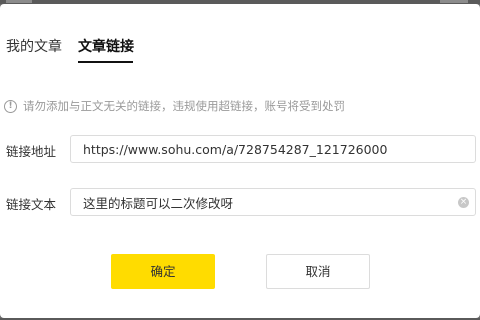  I want to click on link-url-label: 链接地址, so click(31, 151).